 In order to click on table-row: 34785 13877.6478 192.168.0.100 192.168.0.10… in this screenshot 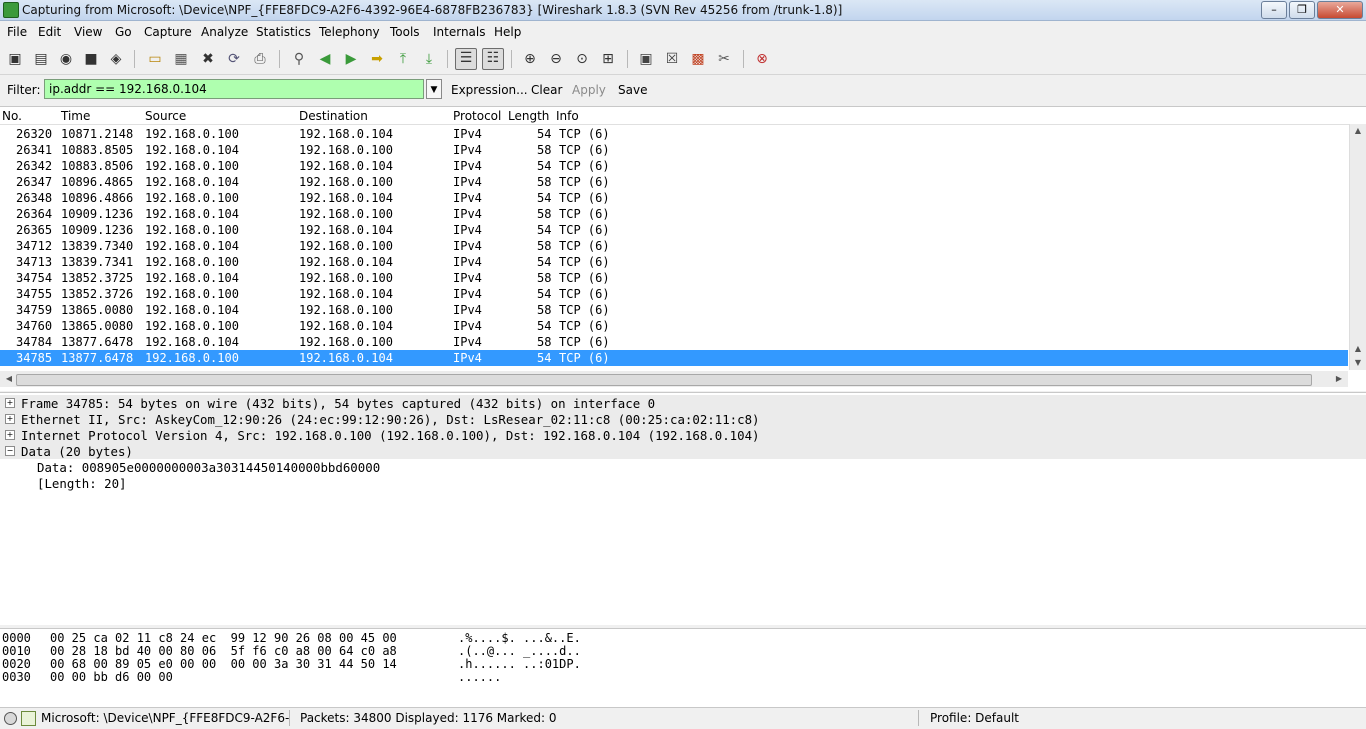, I will do `click(674, 358)`.